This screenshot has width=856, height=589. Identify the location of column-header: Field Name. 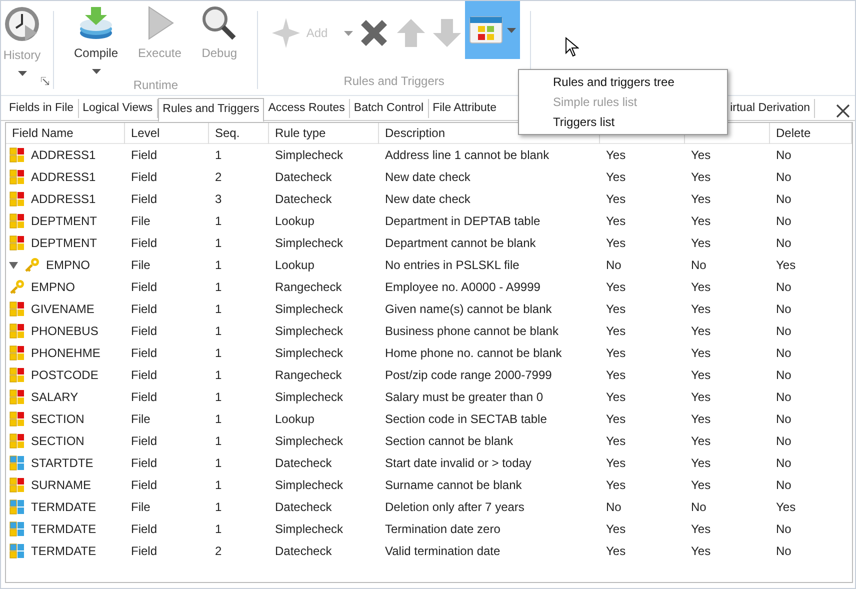
(65, 133).